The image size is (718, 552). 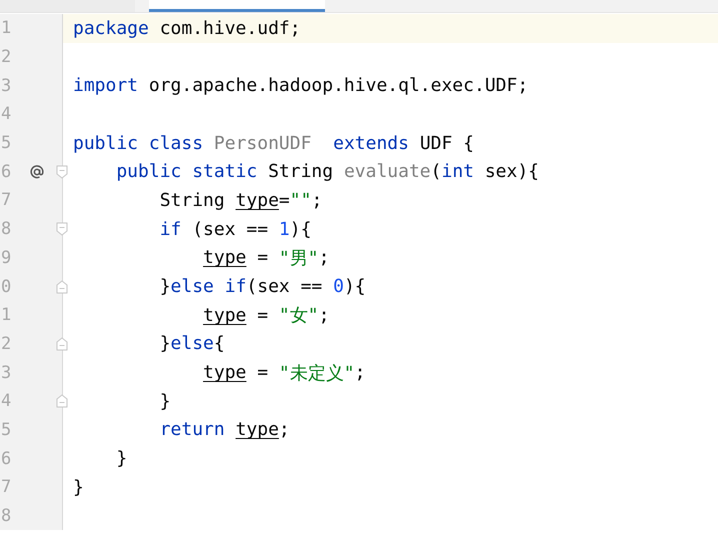 I want to click on code-line: type = "女";, so click(x=266, y=316).